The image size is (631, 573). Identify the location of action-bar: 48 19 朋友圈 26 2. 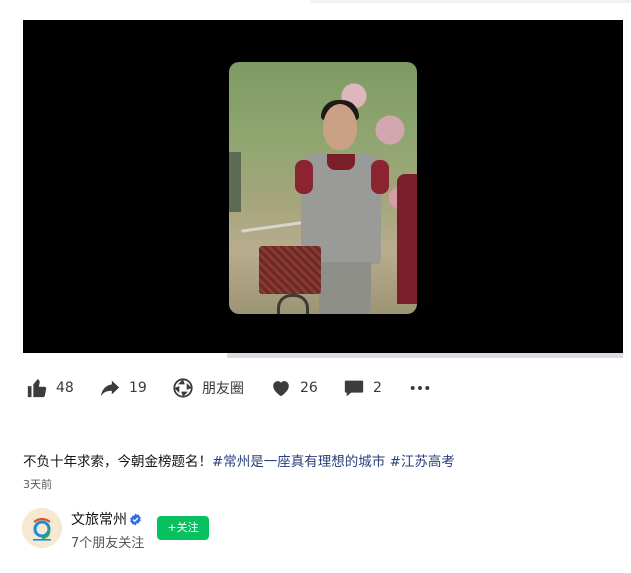
(323, 388).